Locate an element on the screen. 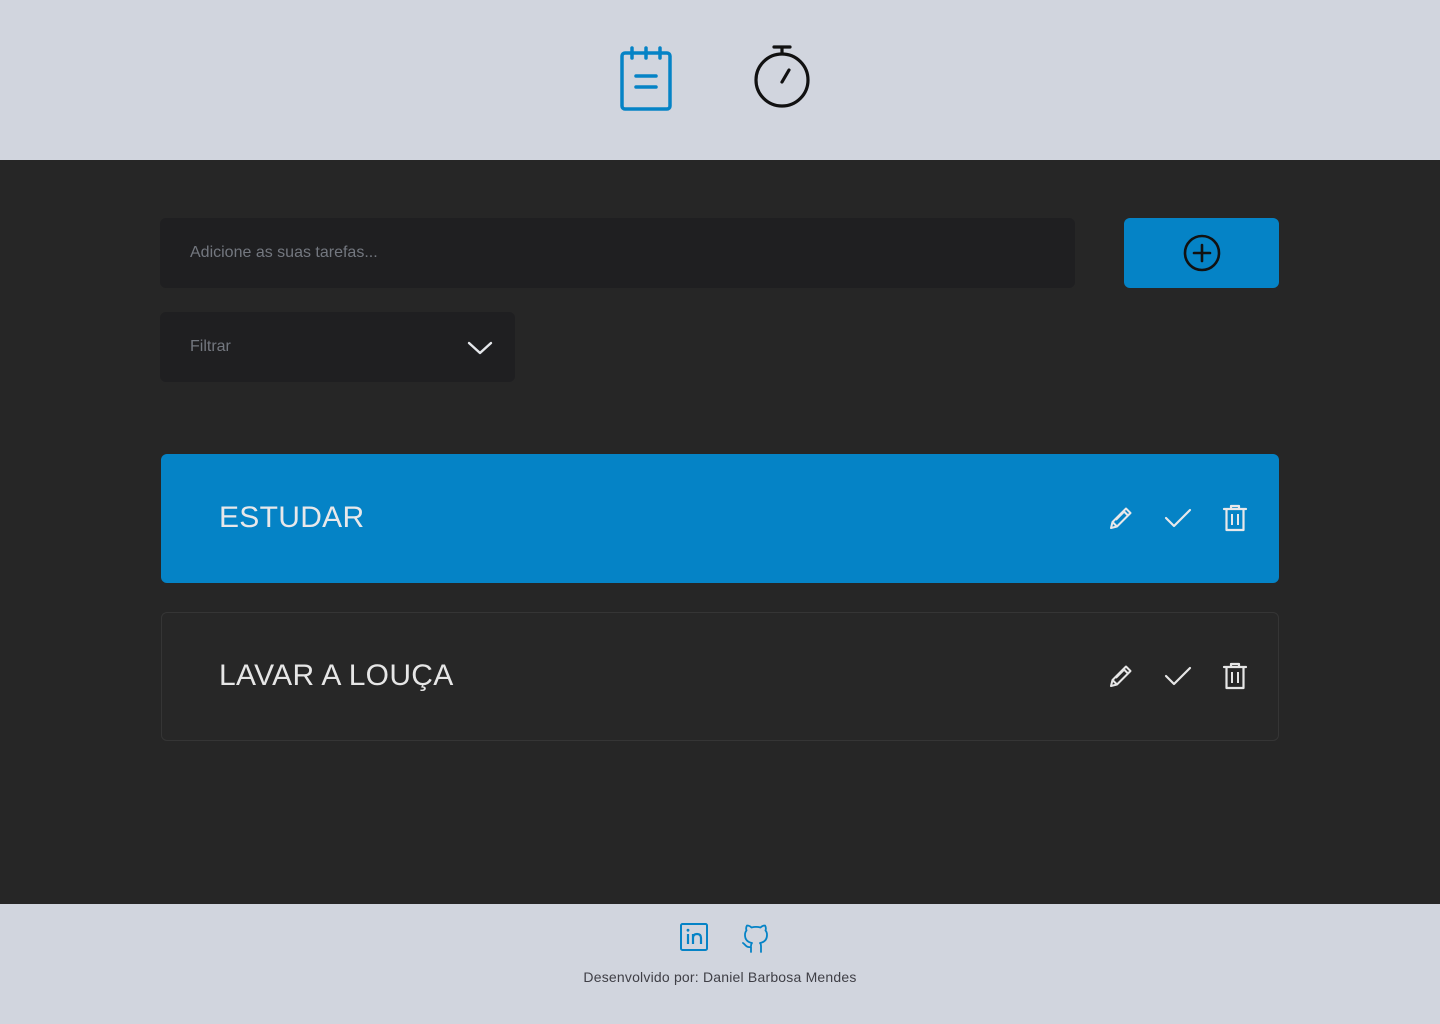 The height and width of the screenshot is (1024, 1440). tasks-nav-button is located at coordinates (646, 80).